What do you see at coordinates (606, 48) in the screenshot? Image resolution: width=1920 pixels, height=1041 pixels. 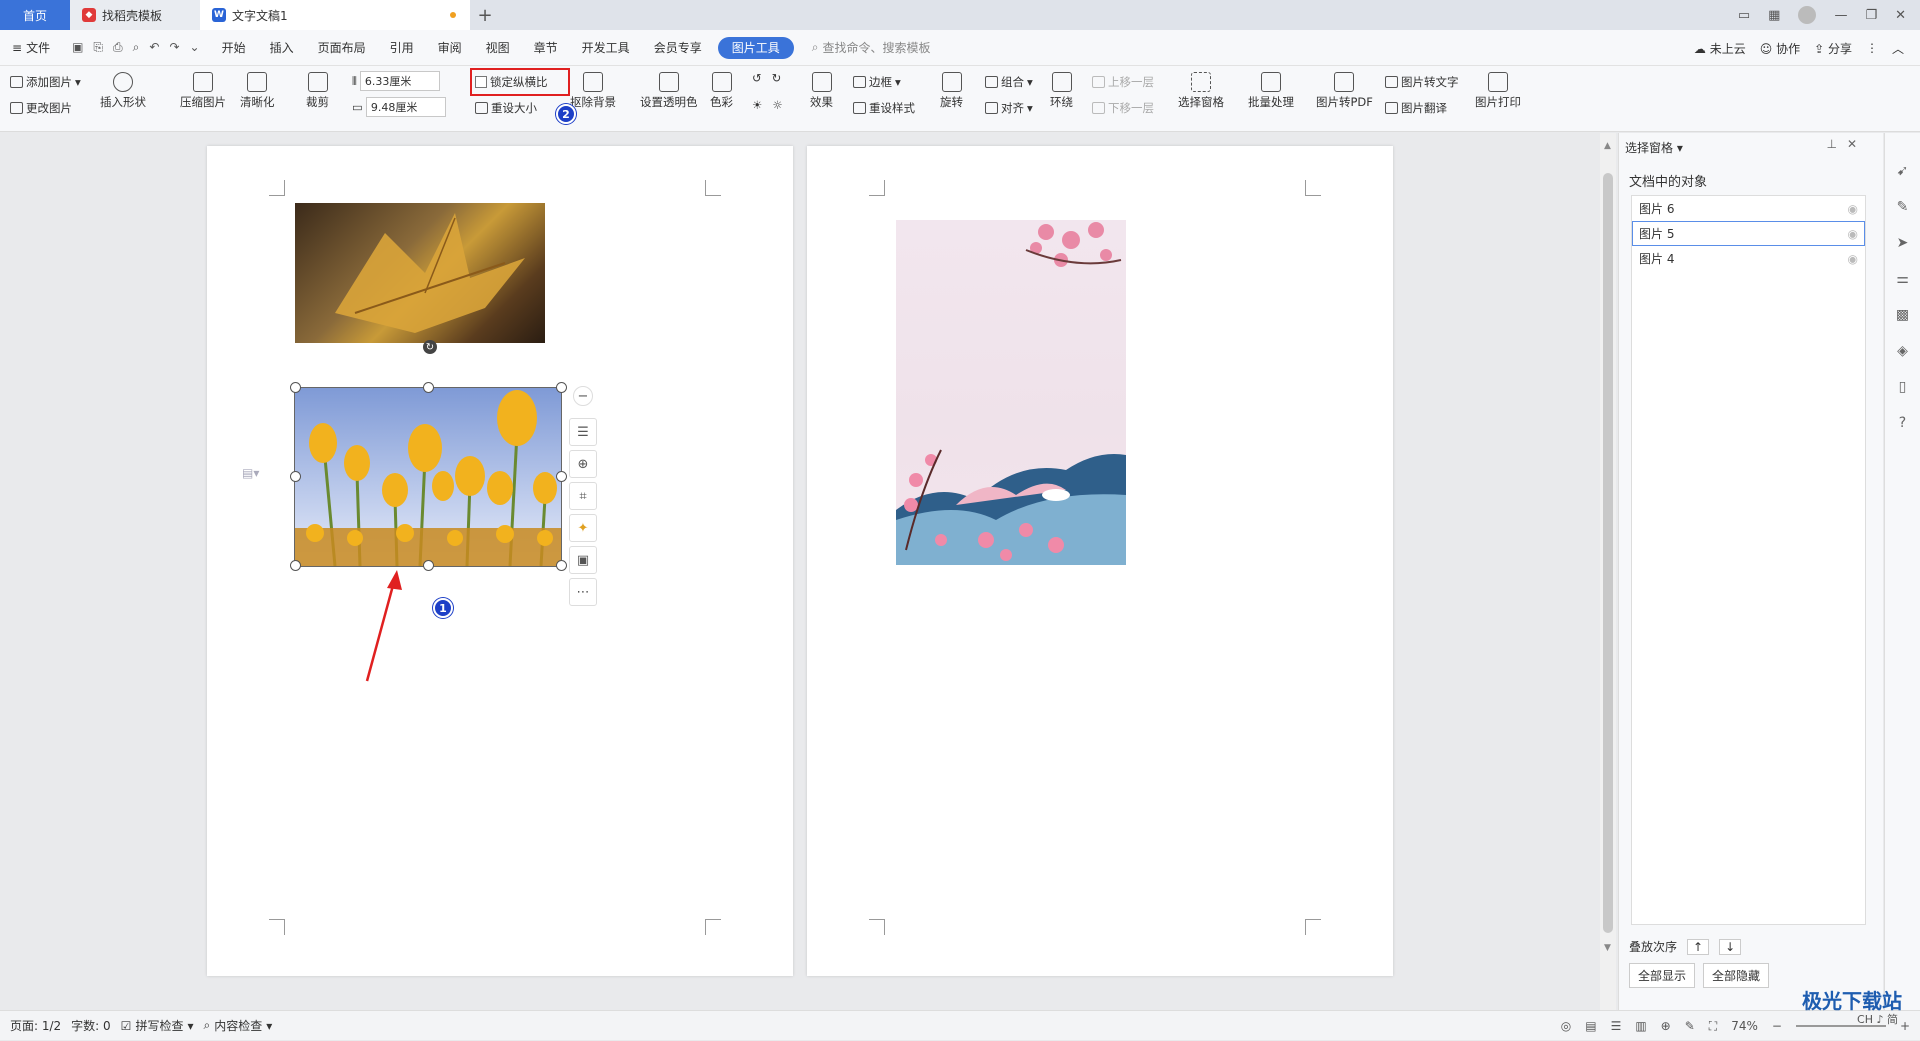 I see `menu-developer: 开发工具` at bounding box center [606, 48].